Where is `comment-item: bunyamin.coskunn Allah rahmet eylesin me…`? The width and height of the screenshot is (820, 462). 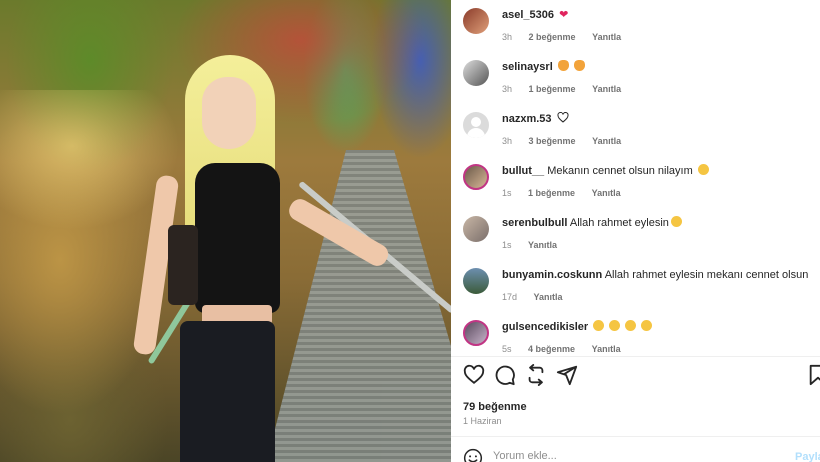
comment-item: bunyamin.coskunn Allah rahmet eylesin me… is located at coordinates (641, 290).